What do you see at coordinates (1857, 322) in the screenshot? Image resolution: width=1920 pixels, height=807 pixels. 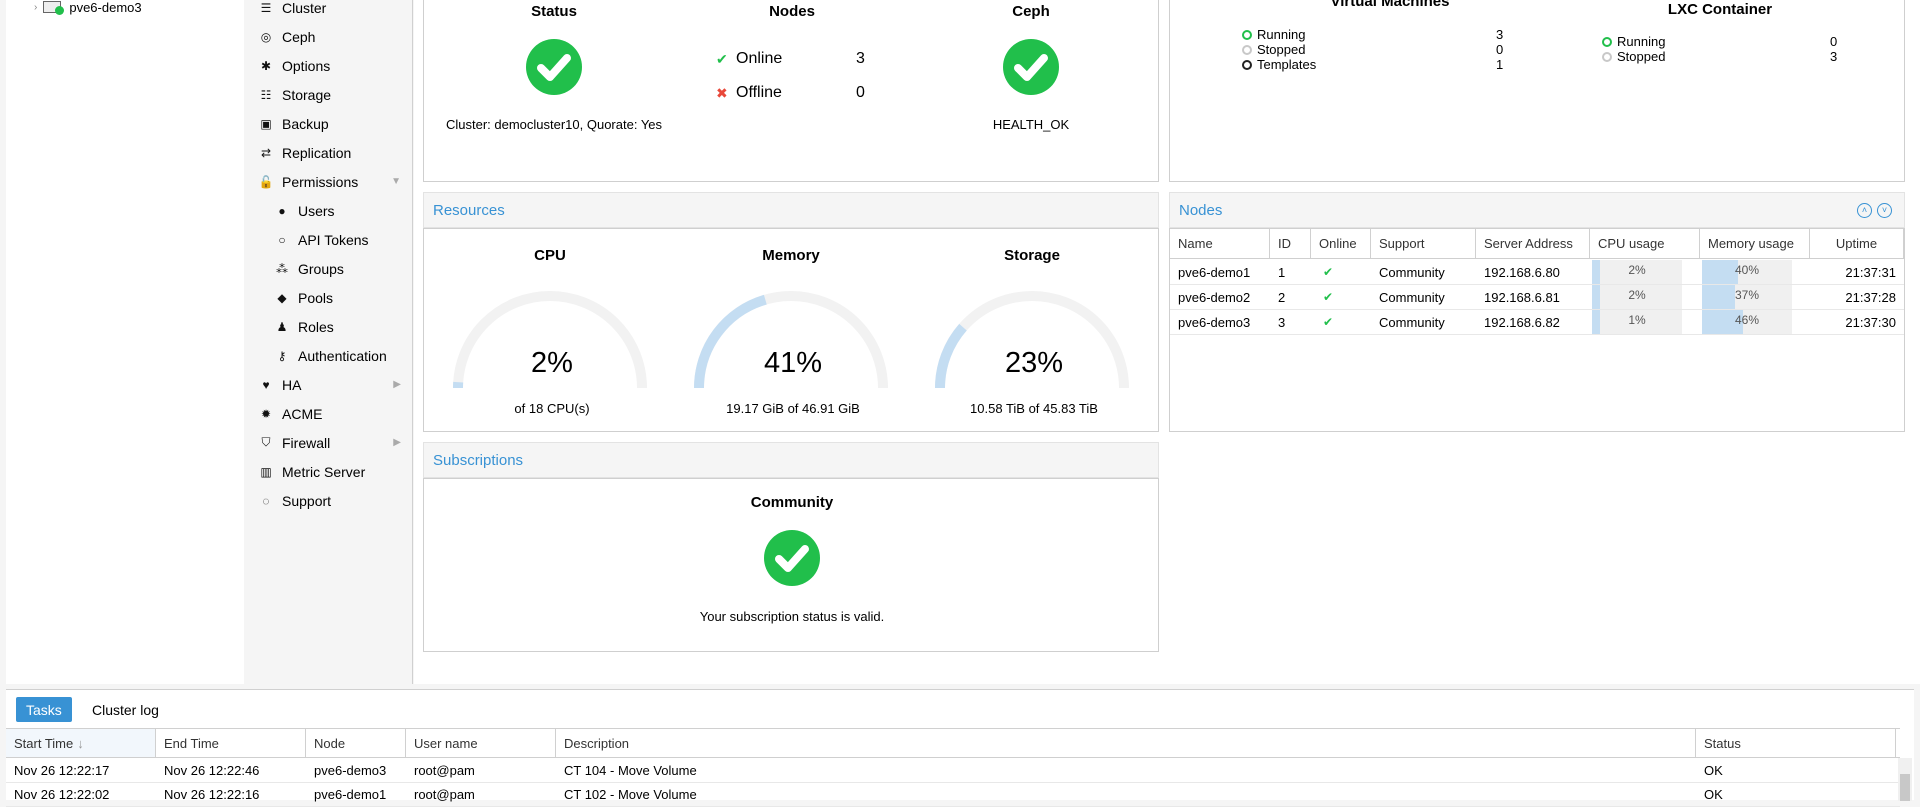 I see `node-uptime: 21:37:30` at bounding box center [1857, 322].